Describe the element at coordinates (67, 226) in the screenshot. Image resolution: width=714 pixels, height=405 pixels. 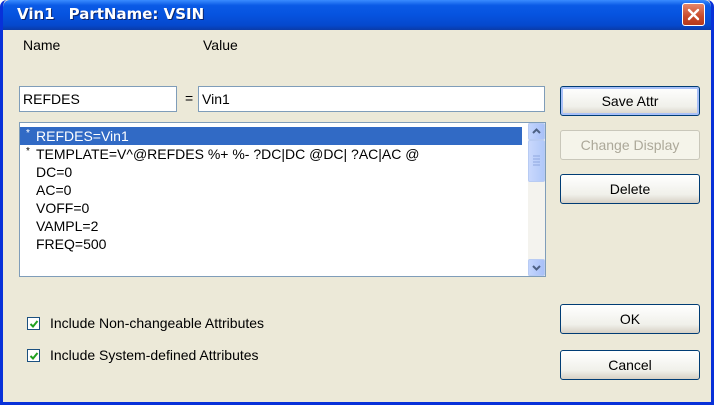
I see `attribute-text: VAMPL=2` at that location.